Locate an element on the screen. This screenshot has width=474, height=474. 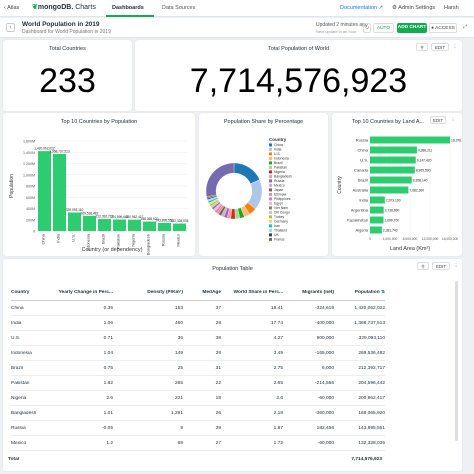
legend-item: U.S. is located at coordinates (277, 154).